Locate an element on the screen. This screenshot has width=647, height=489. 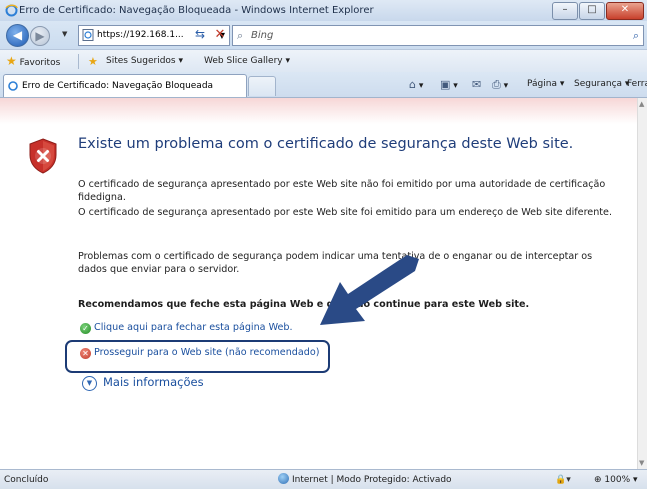
security-zone-text: Internet | Modo Protegido: Activado is located at coordinates (372, 480).